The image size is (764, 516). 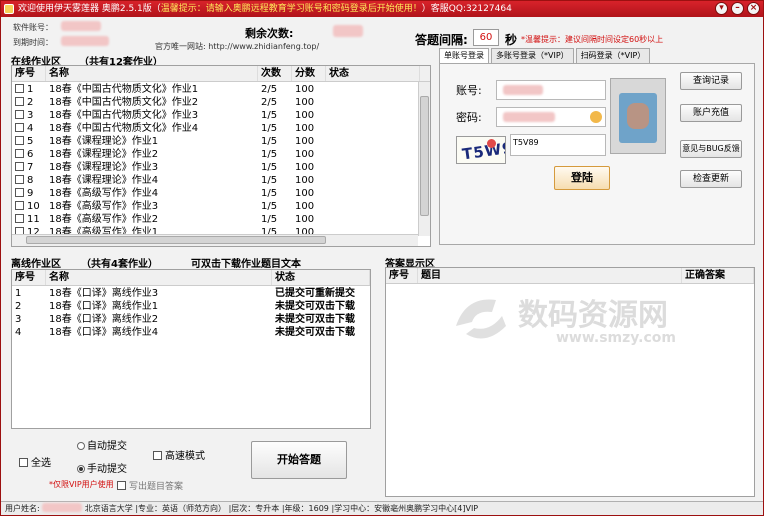 I want to click on captcha-input: T5V89, so click(x=558, y=145).